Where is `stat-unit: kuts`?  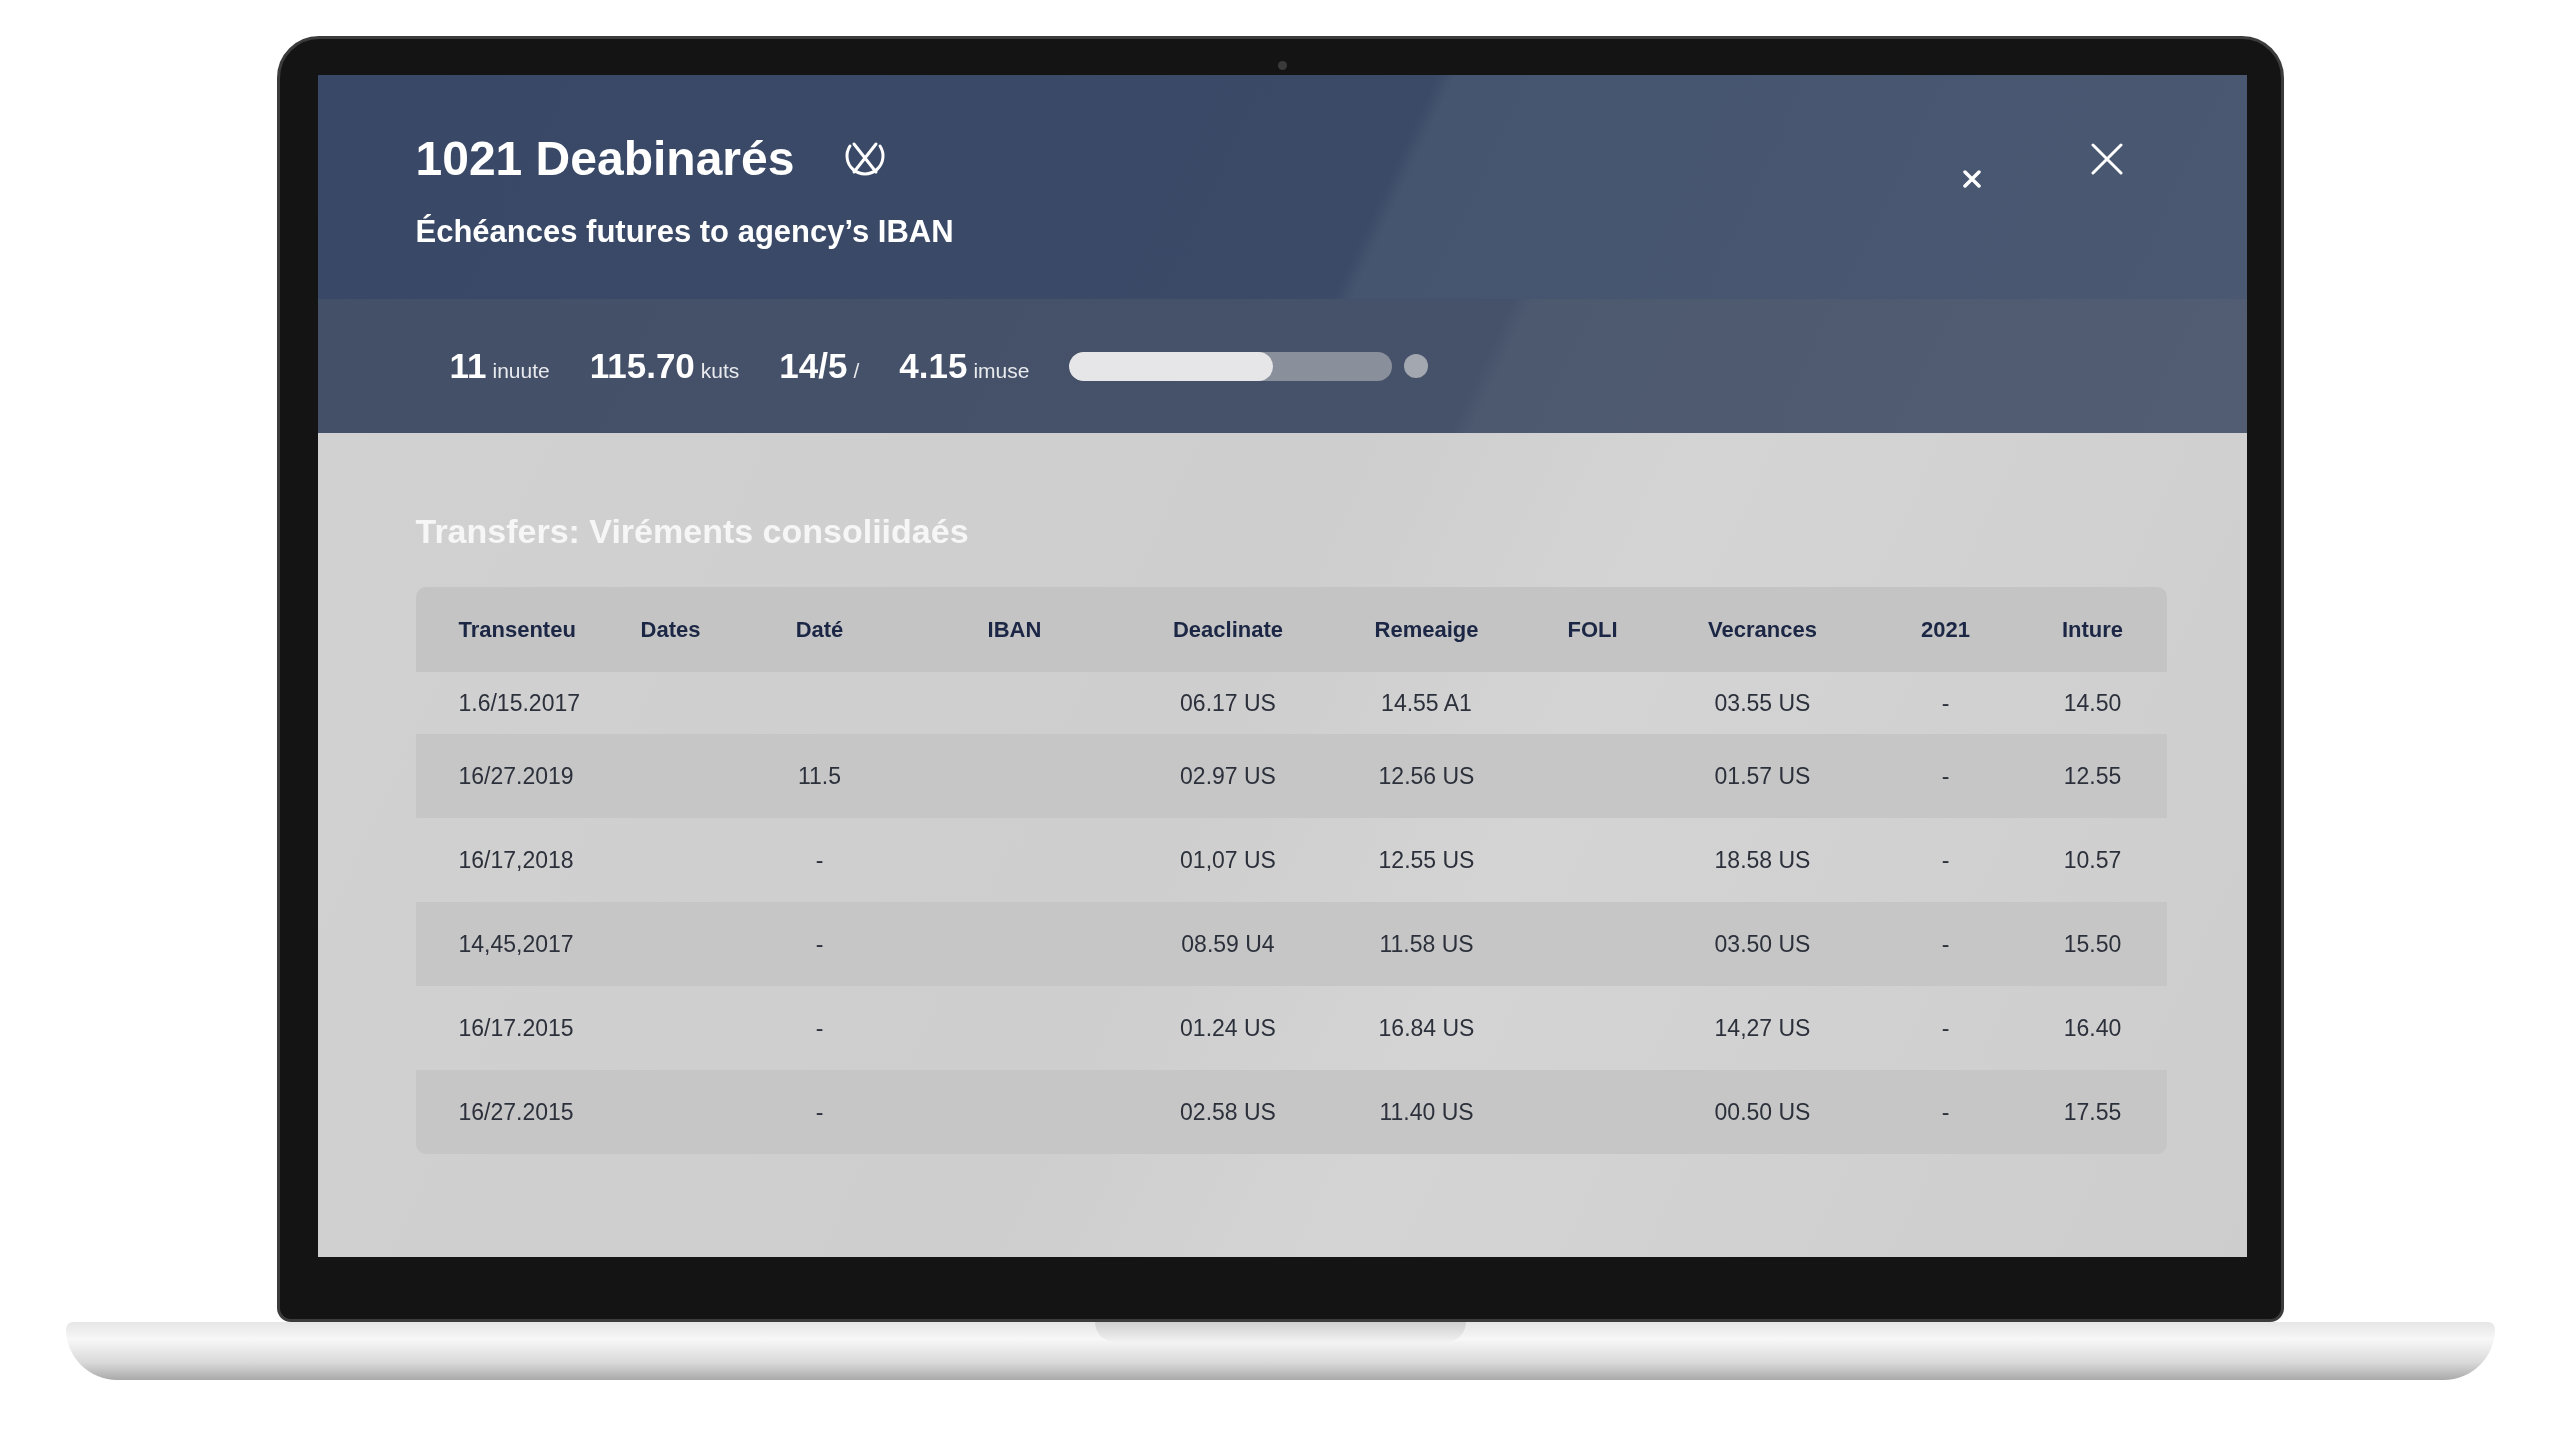
stat-unit: kuts is located at coordinates (720, 370).